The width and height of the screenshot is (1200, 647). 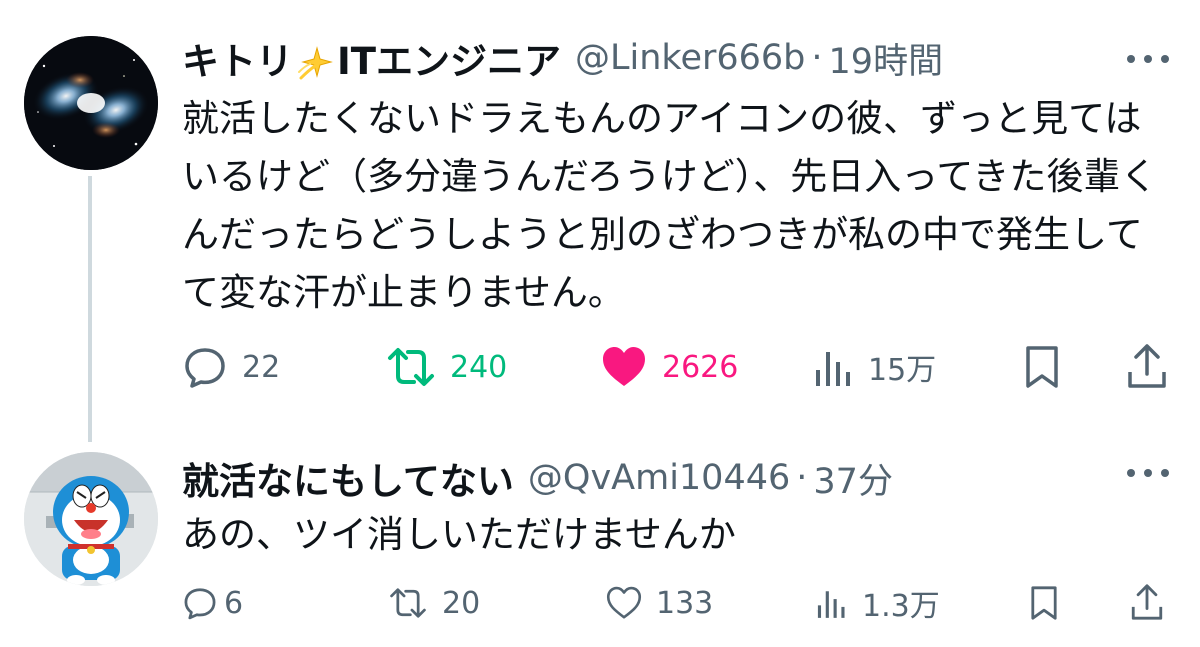 I want to click on tweet-header: キトリ ITエンジニア @Linker666b · 19時間, so click(x=562, y=58).